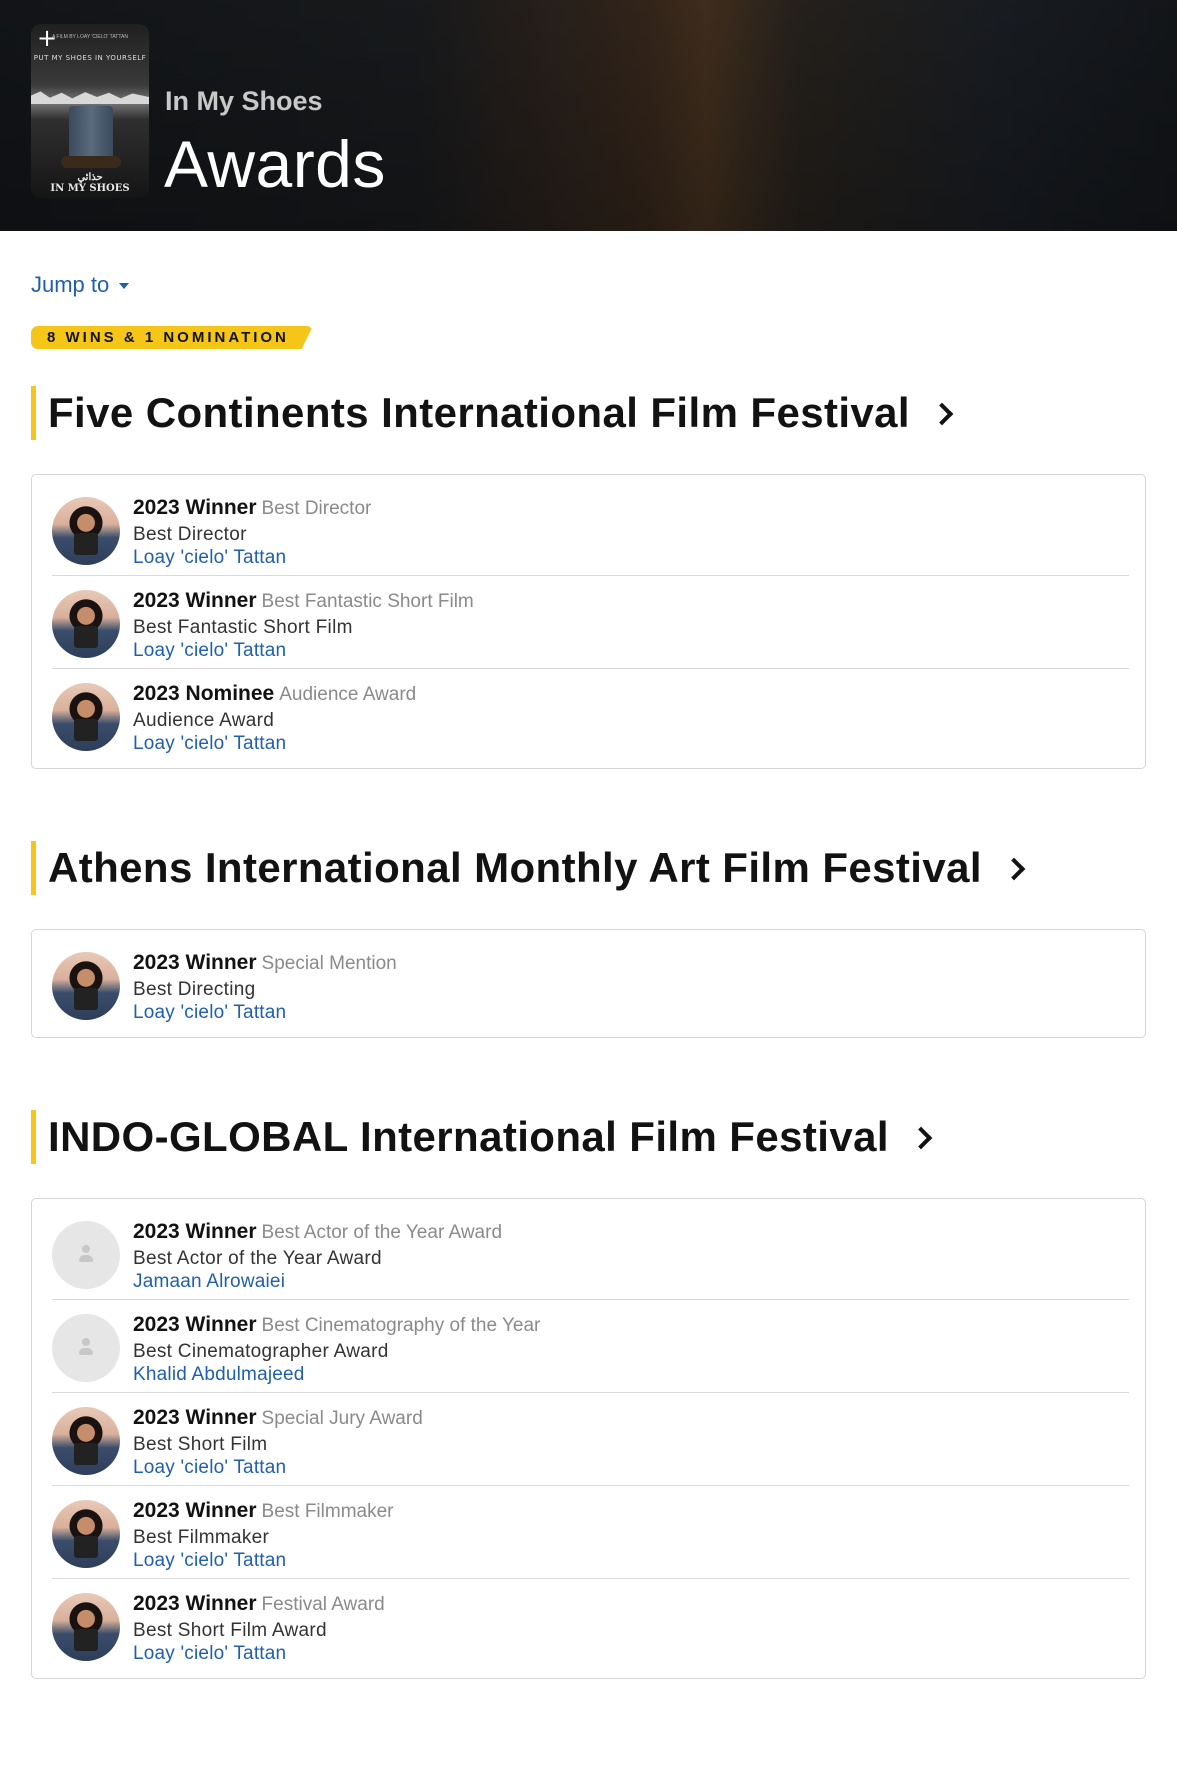 This screenshot has width=1177, height=1770. I want to click on award-name: Best Actor of the Year Award, so click(257, 1258).